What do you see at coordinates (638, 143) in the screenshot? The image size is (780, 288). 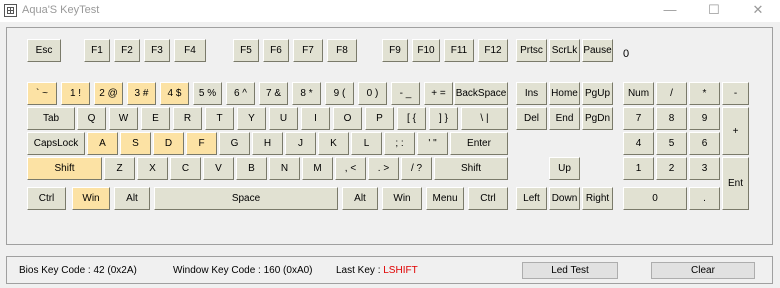 I see `key-num-4: 4` at bounding box center [638, 143].